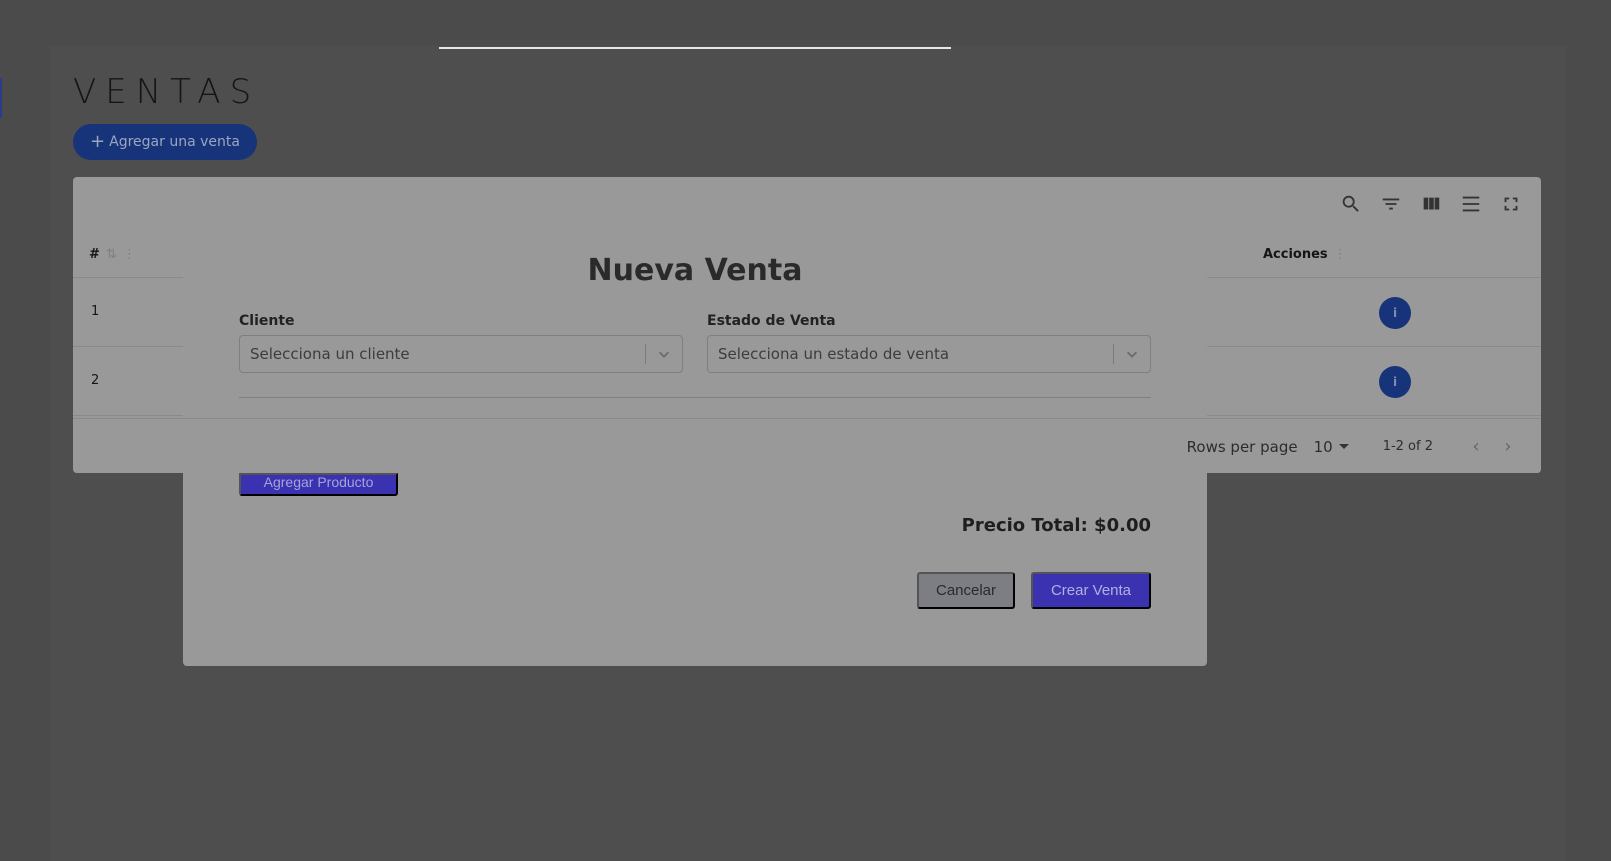 This screenshot has height=861, width=1611. I want to click on sidebar-active-marker, so click(1, 98).